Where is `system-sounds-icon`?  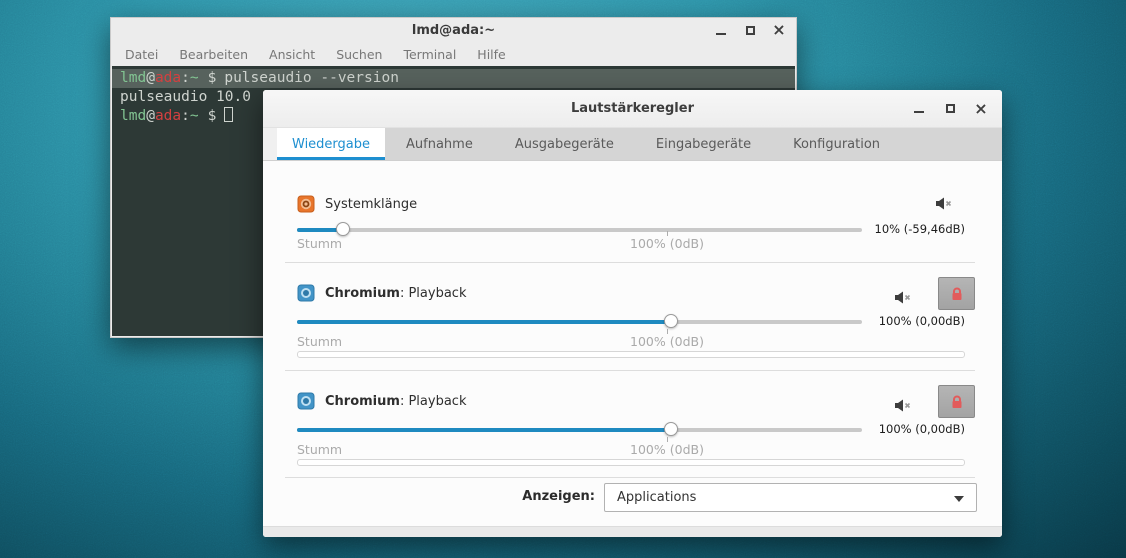 system-sounds-icon is located at coordinates (306, 204).